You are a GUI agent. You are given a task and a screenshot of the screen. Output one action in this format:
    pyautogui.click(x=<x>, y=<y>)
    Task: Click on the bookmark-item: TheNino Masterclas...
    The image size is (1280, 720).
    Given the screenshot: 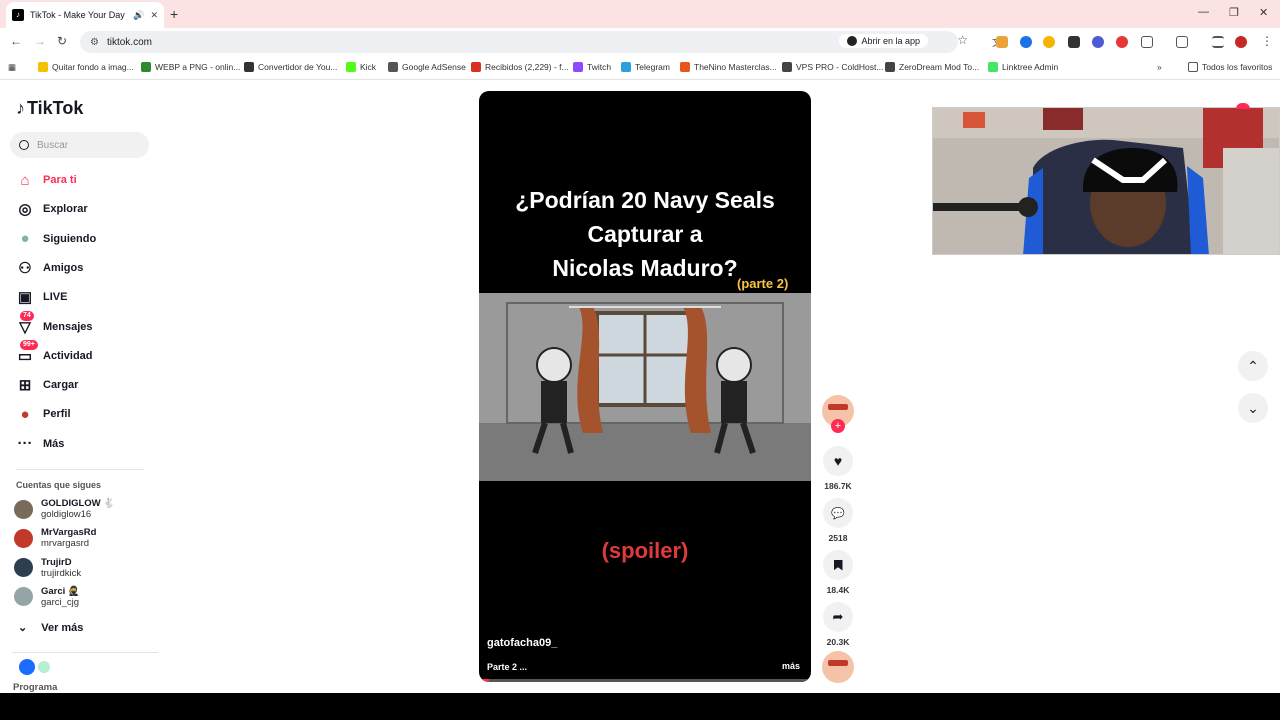 What is the action you would take?
    pyautogui.click(x=728, y=67)
    